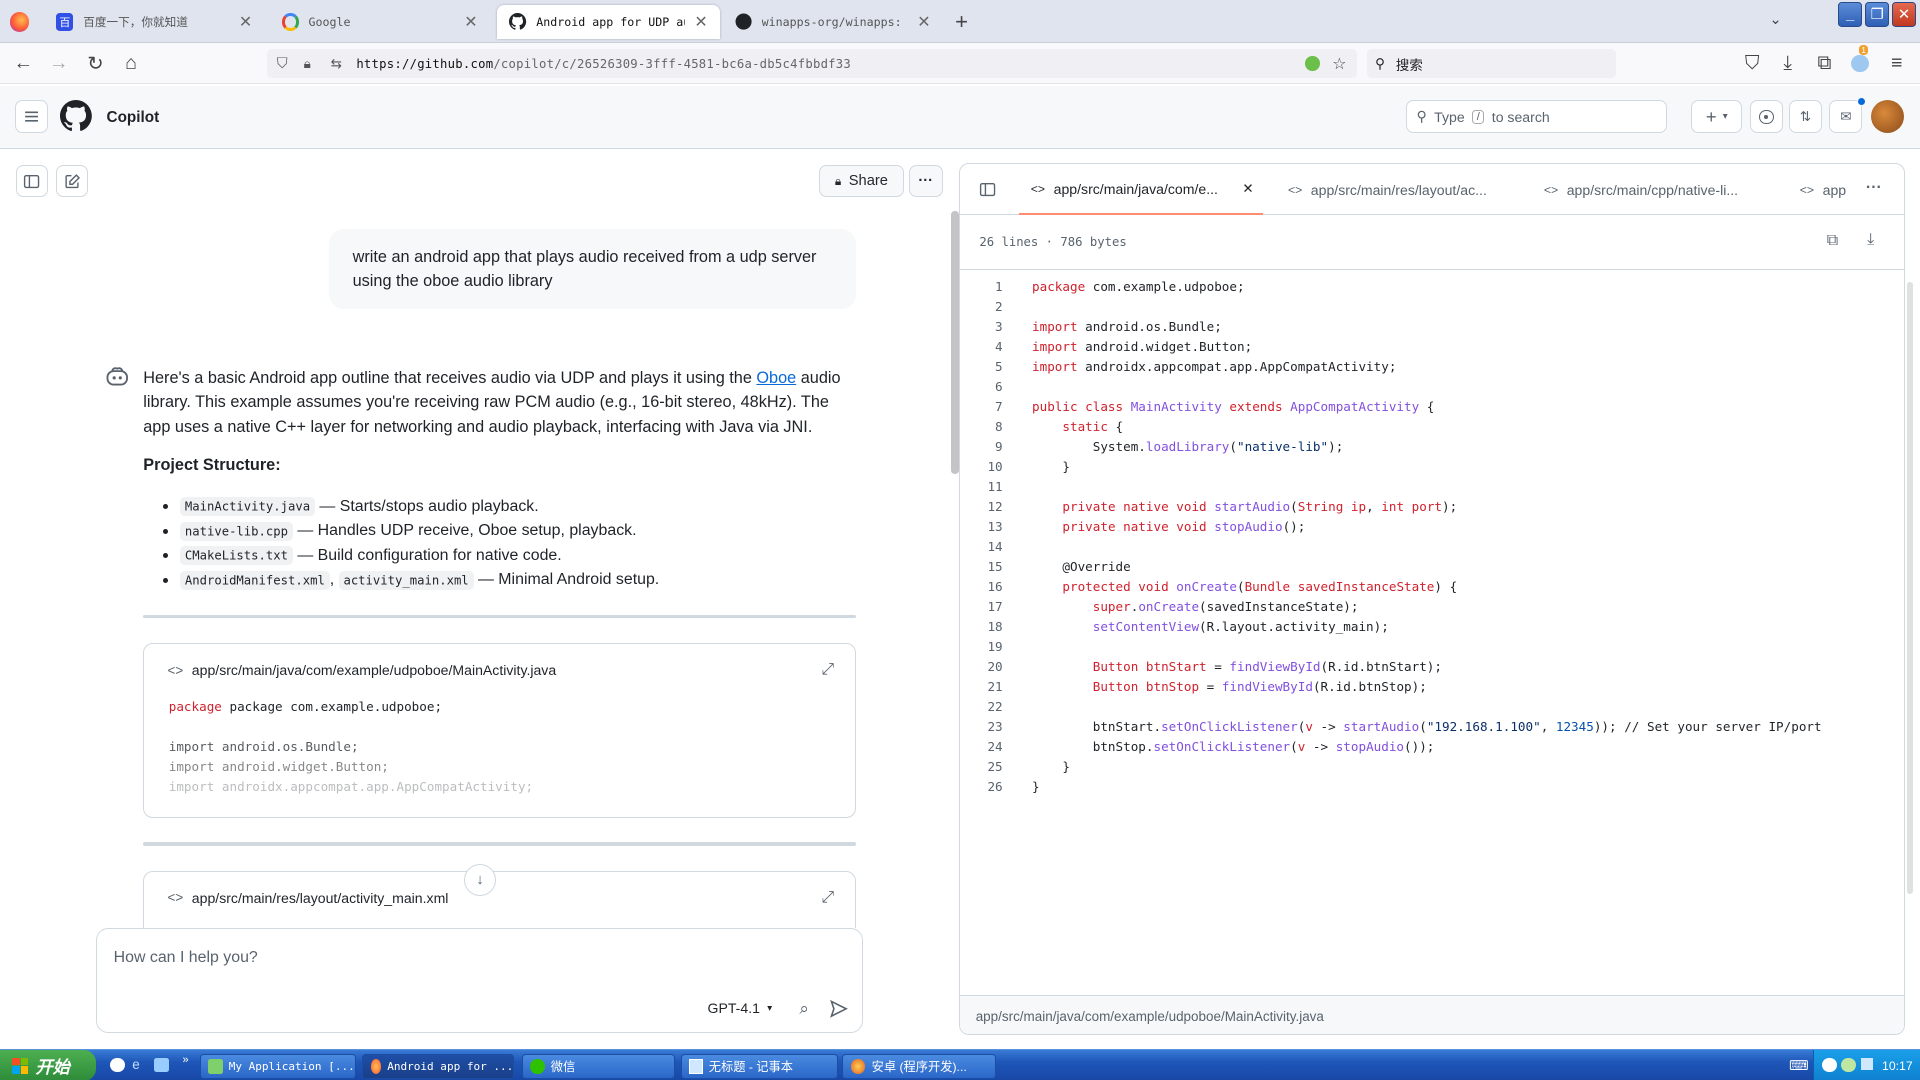  What do you see at coordinates (1312, 63) in the screenshot?
I see `translate-icon` at bounding box center [1312, 63].